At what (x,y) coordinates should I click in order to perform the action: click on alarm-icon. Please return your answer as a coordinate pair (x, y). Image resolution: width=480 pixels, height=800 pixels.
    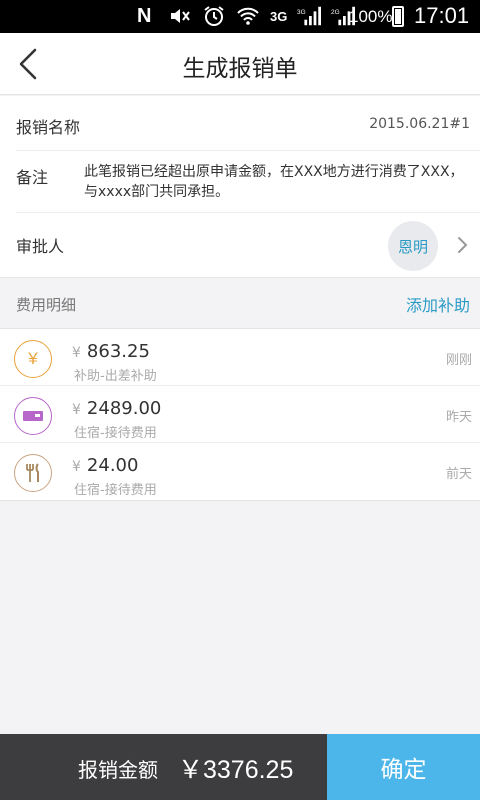
    Looking at the image, I should click on (214, 16).